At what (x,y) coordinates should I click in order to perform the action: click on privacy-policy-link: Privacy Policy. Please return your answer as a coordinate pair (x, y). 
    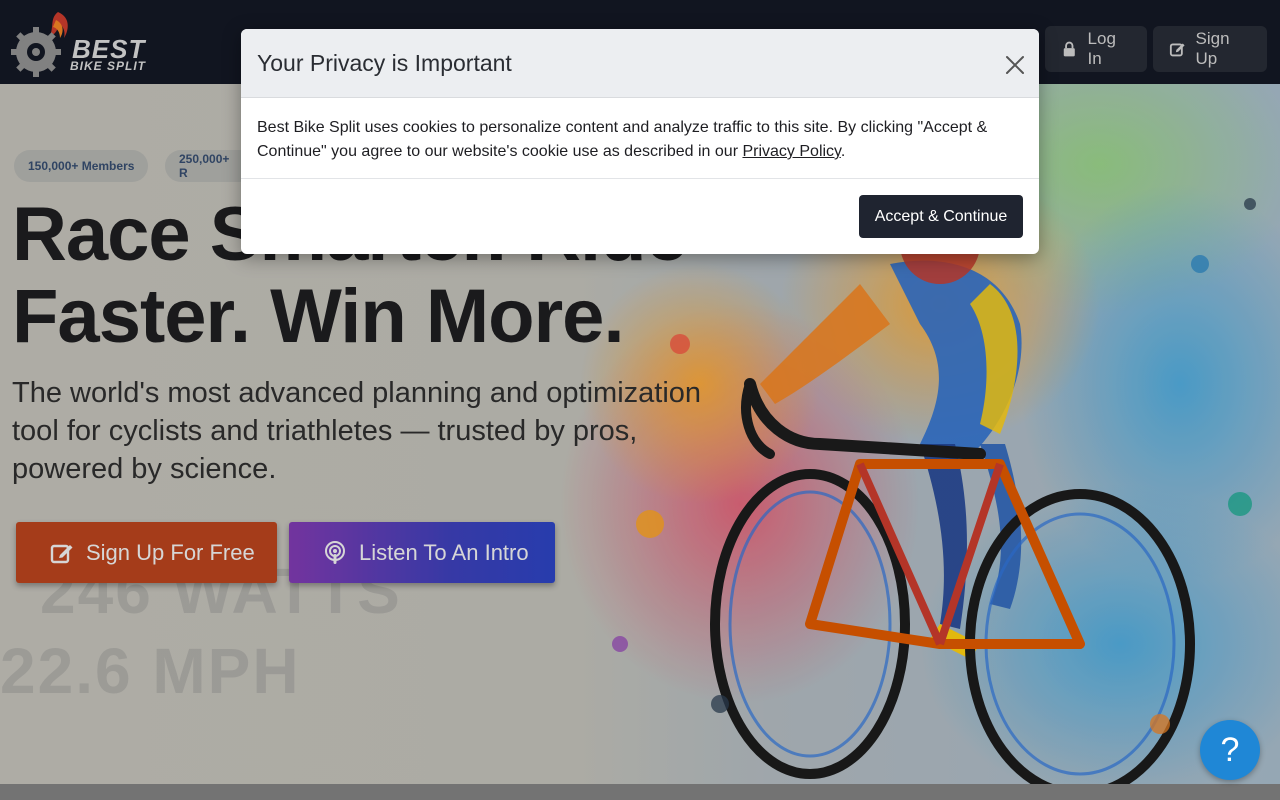
    Looking at the image, I should click on (791, 151).